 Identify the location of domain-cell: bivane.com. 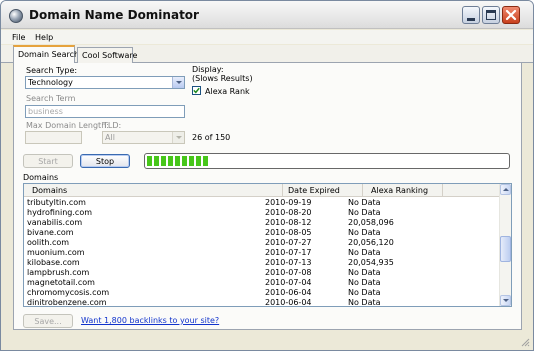
(50, 232).